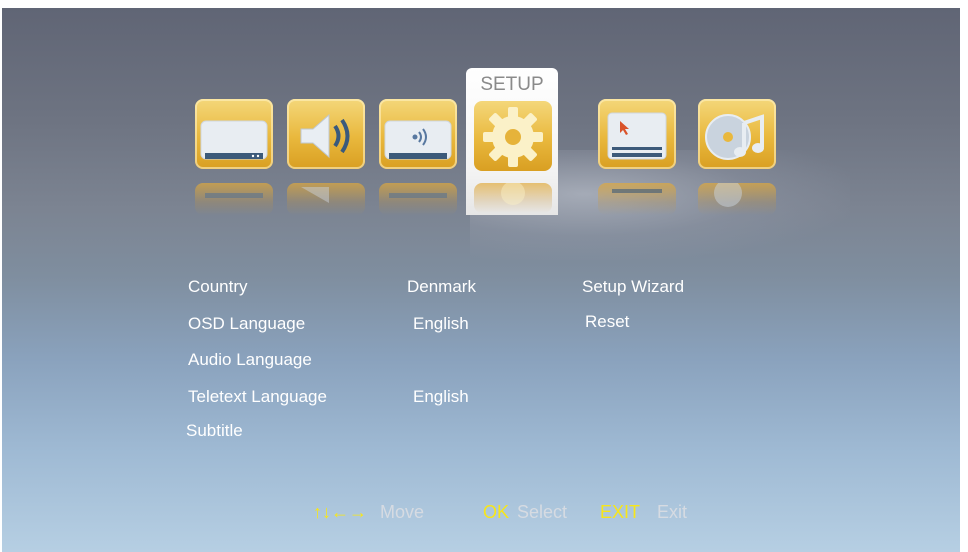  What do you see at coordinates (326, 134) in the screenshot?
I see `speaker-audio-icon` at bounding box center [326, 134].